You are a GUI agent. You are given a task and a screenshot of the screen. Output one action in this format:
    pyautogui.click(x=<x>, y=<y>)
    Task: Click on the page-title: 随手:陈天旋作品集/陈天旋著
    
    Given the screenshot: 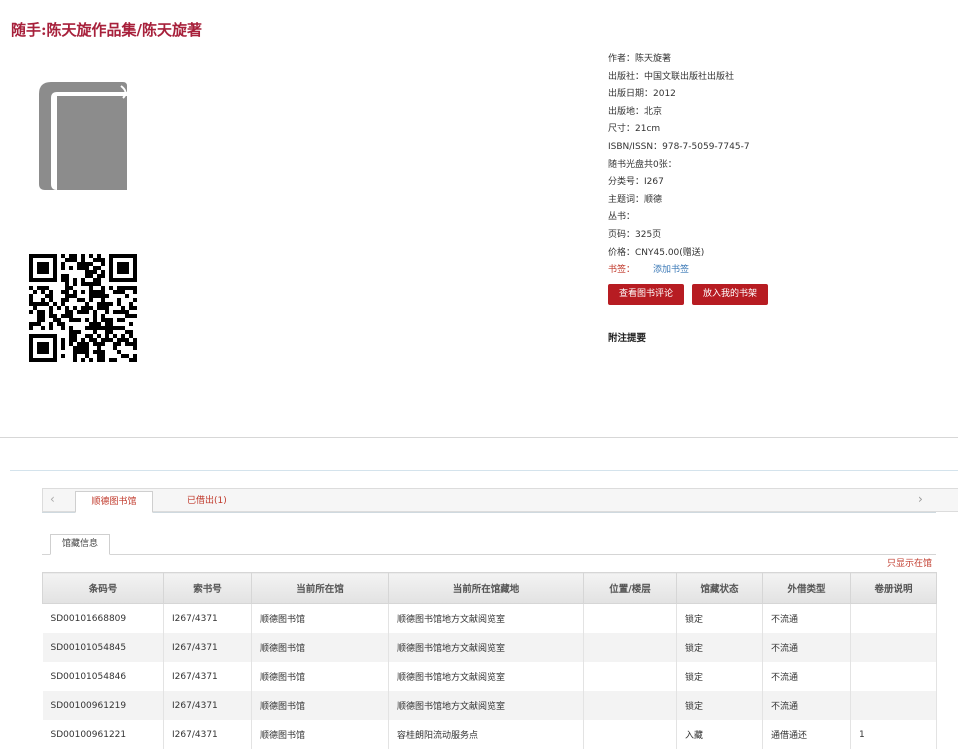 What is the action you would take?
    pyautogui.click(x=107, y=30)
    